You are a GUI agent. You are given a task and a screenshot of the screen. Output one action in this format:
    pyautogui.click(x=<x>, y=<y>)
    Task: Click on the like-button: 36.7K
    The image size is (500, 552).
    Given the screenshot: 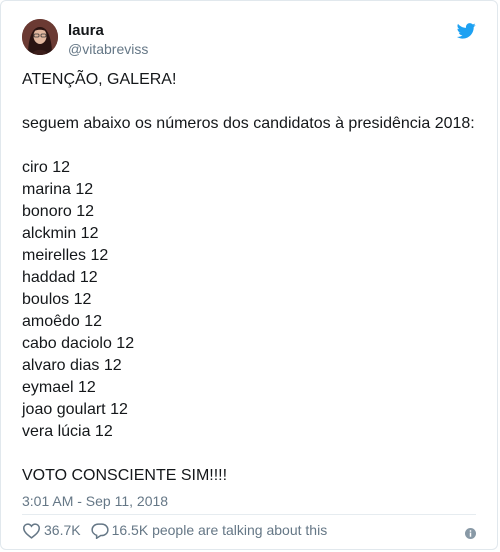 What is the action you would take?
    pyautogui.click(x=51, y=530)
    